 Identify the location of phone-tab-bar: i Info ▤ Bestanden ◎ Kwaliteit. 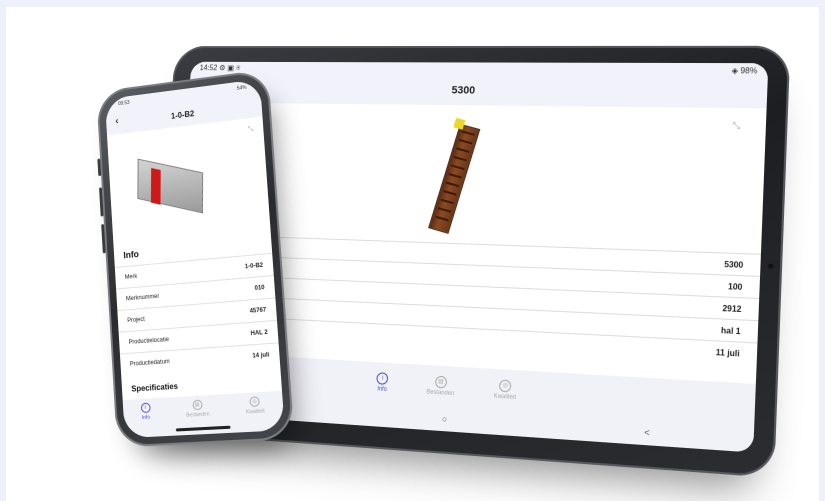
(203, 414).